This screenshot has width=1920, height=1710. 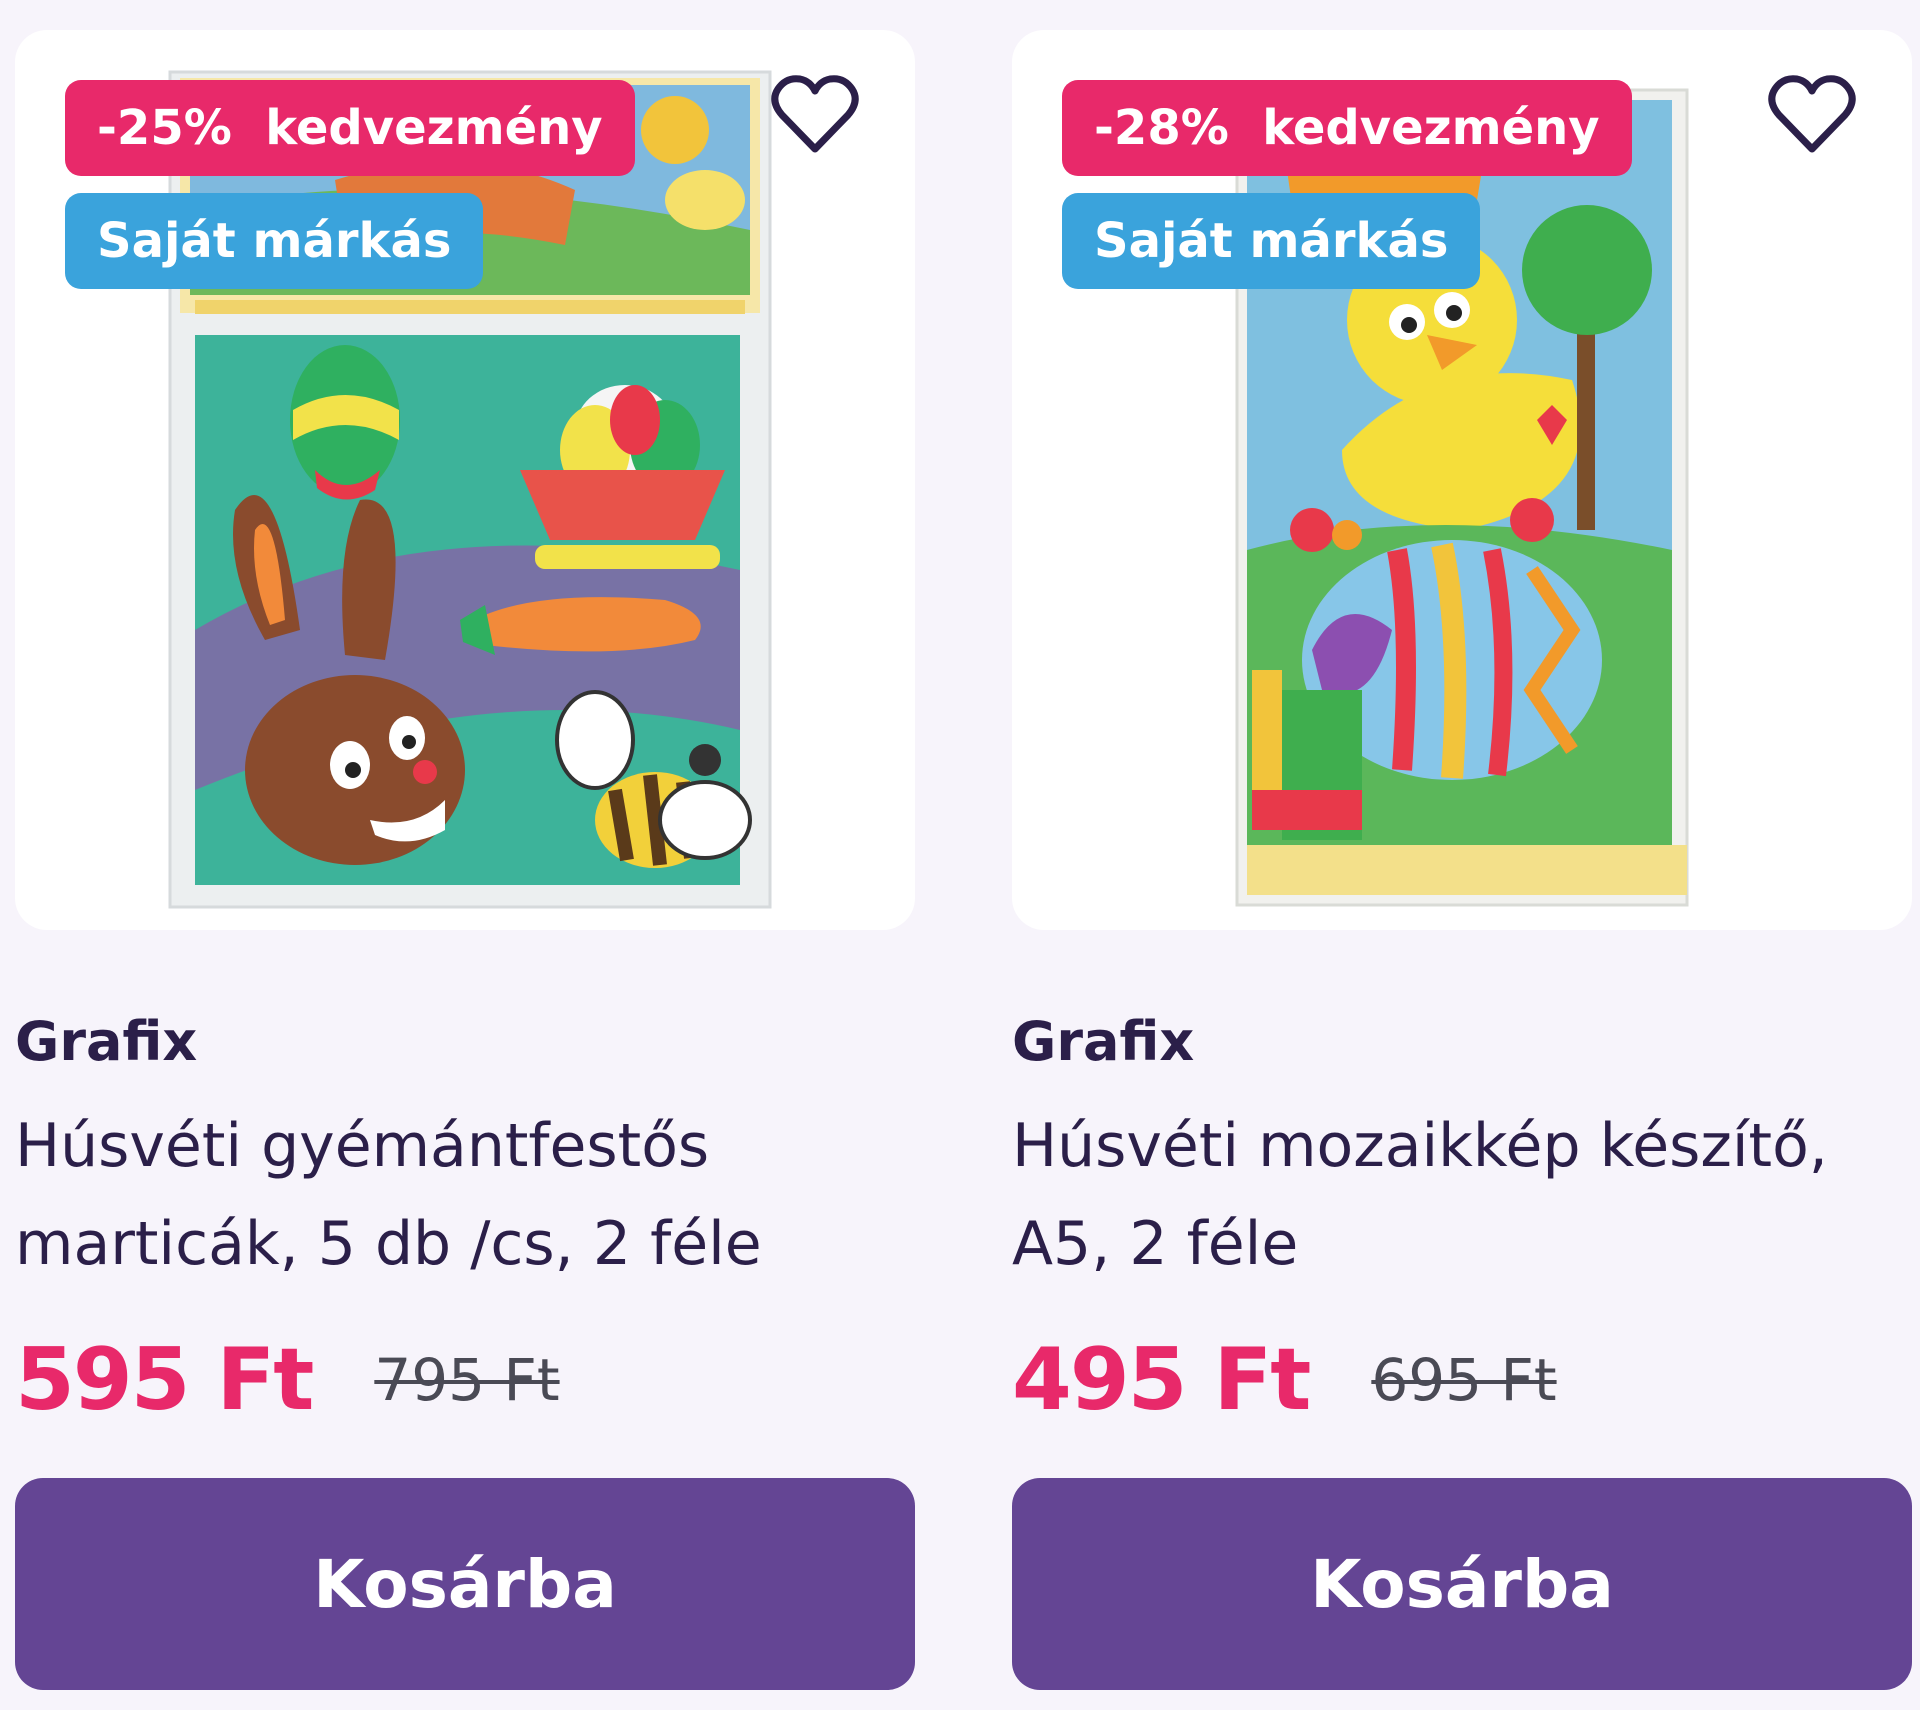 I want to click on current-price: 495 Ft, so click(x=1161, y=1380).